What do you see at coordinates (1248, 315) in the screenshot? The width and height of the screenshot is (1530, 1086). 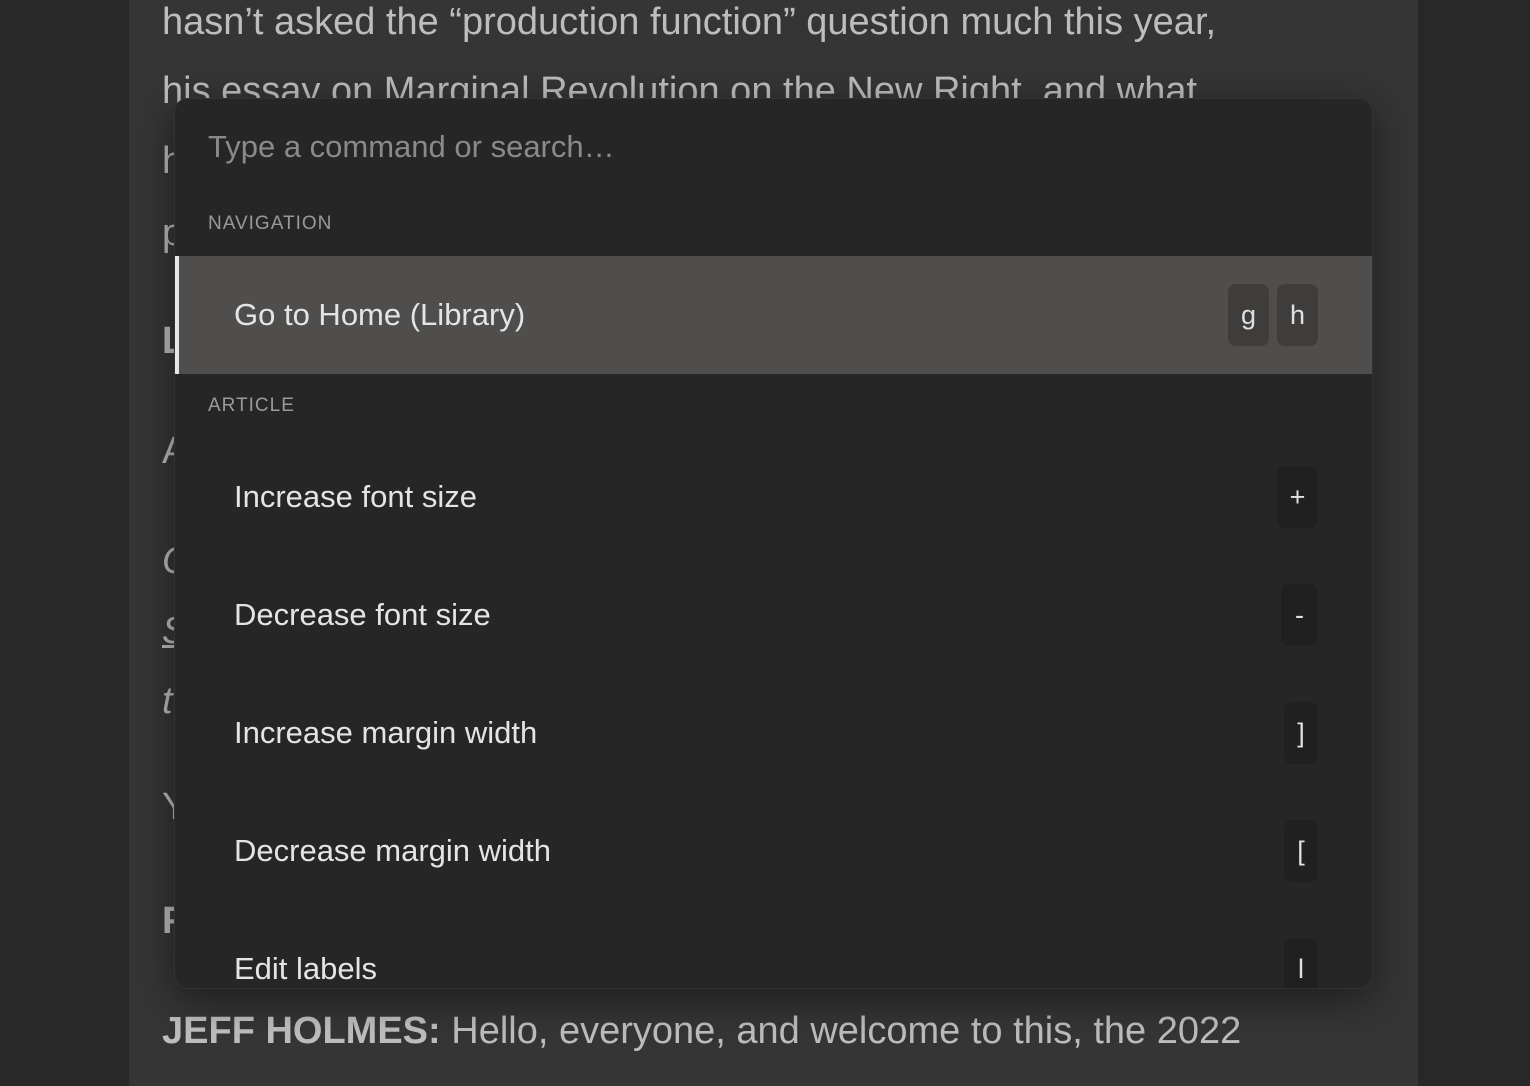 I see `shortcut-key: g` at bounding box center [1248, 315].